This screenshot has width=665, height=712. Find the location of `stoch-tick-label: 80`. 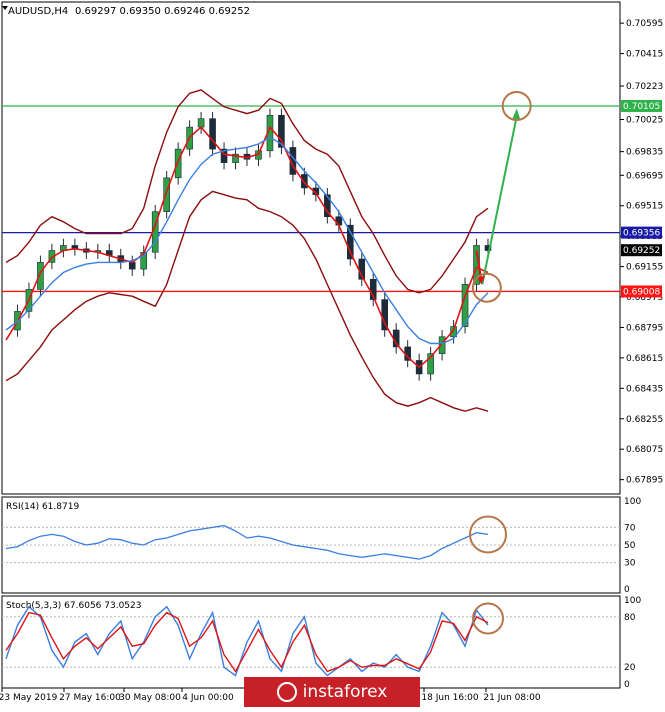

stoch-tick-label: 80 is located at coordinates (630, 618).